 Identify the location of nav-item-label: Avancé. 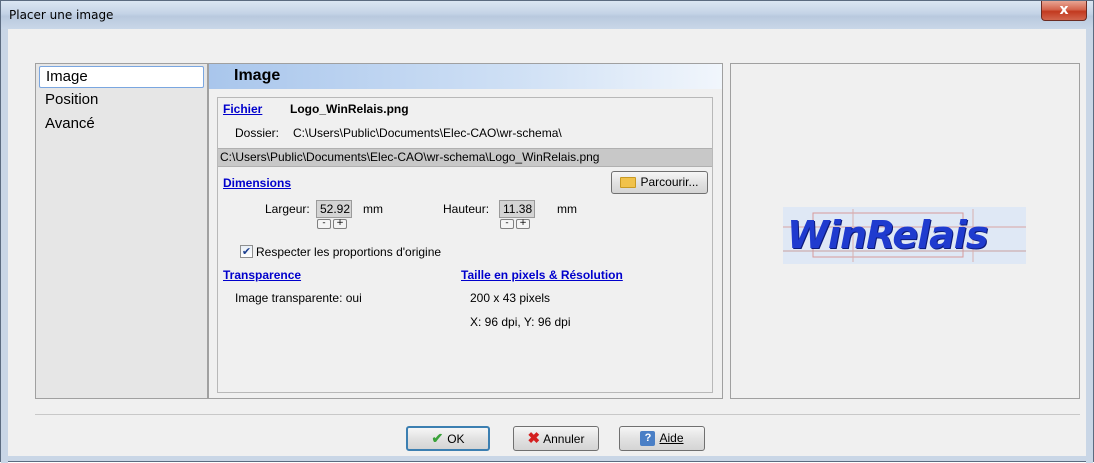
(70, 123).